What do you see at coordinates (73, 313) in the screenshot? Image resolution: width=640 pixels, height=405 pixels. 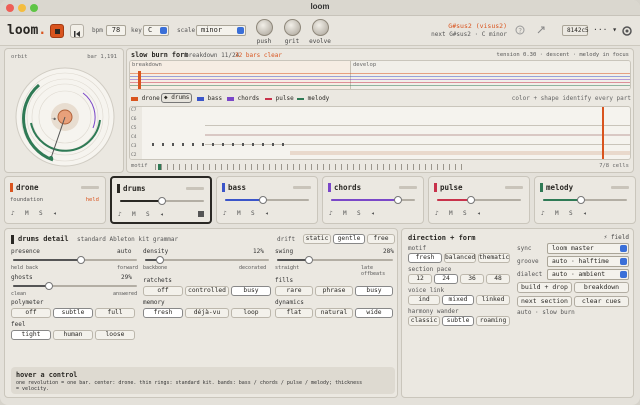 I see `polymeter-subtle: subtle` at bounding box center [73, 313].